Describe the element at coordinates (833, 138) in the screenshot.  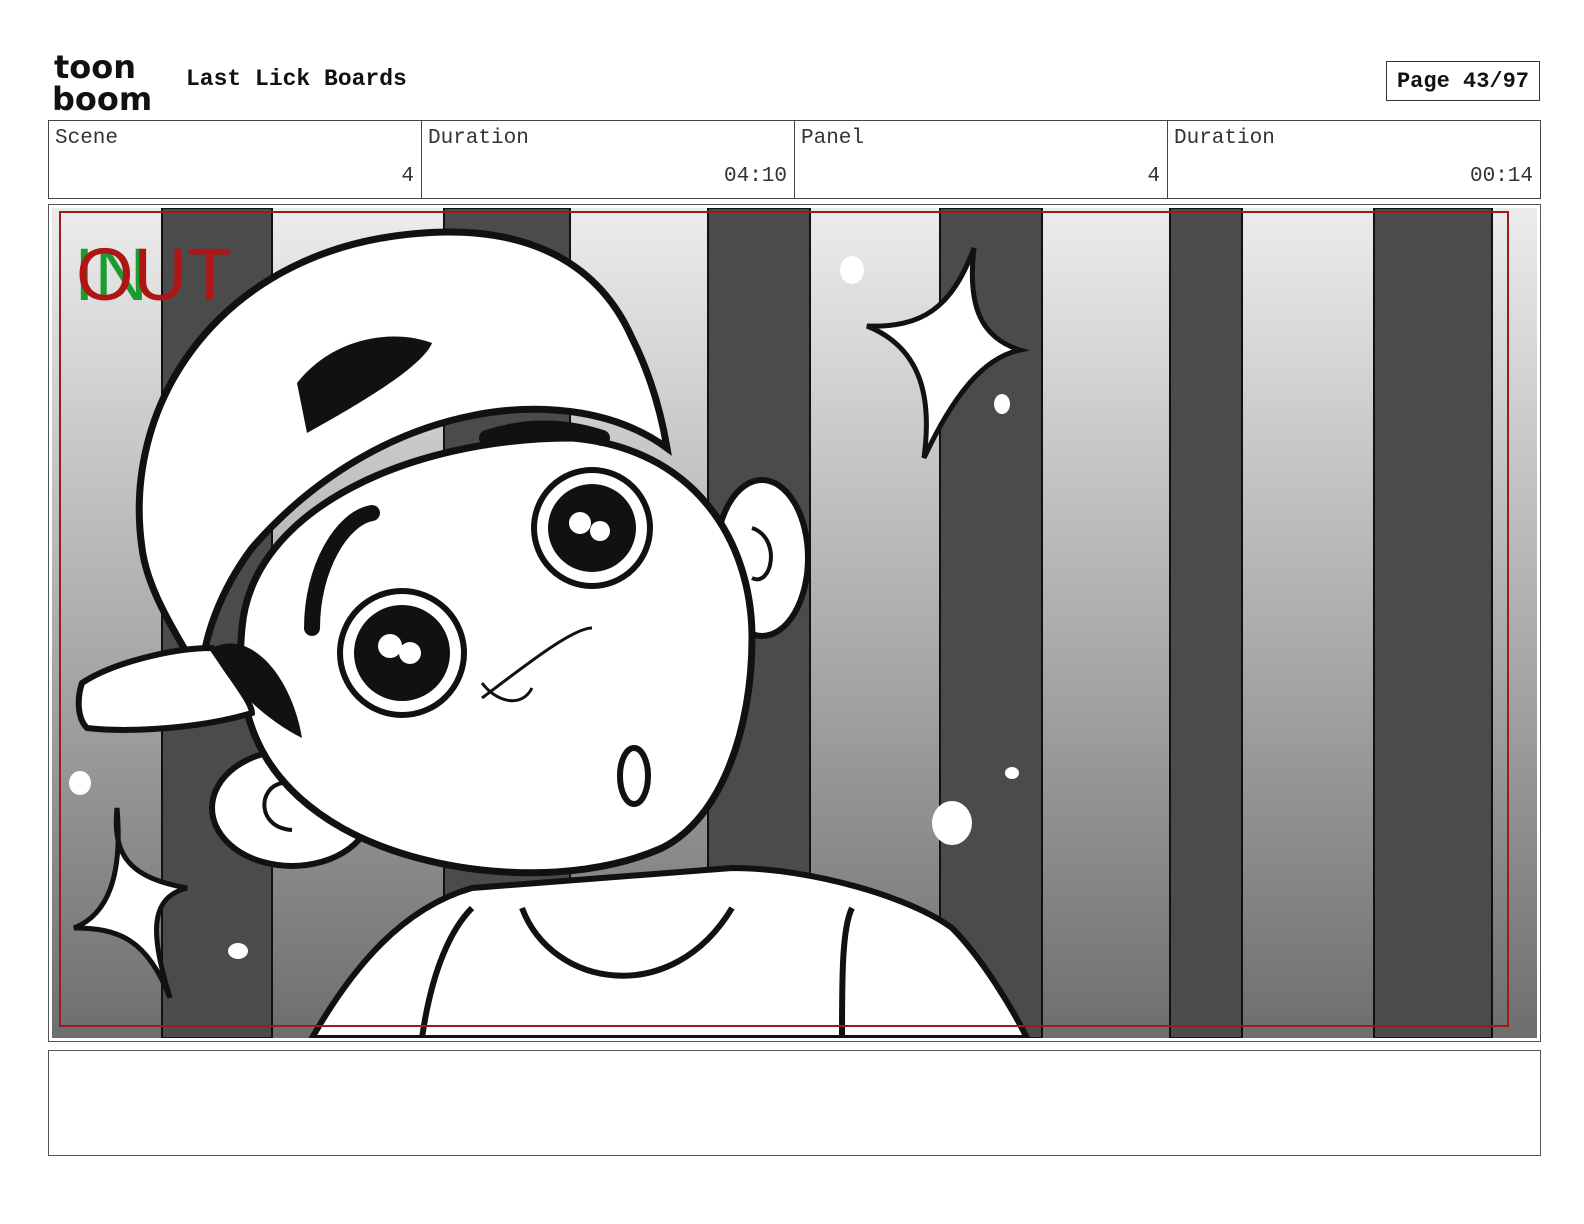
I see `panel-label: Panel` at that location.